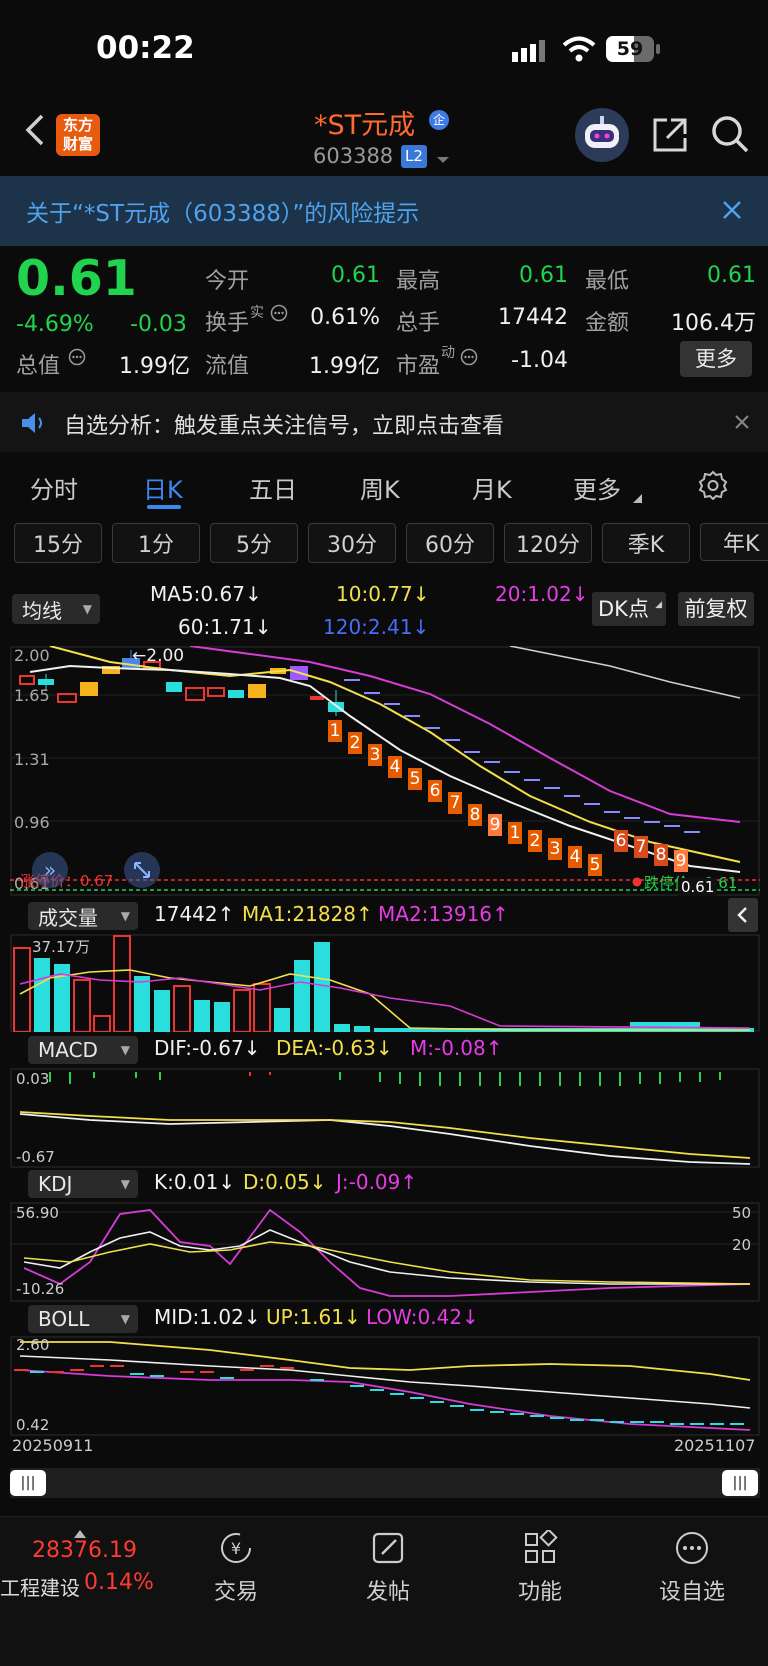 The width and height of the screenshot is (768, 1666). Describe the element at coordinates (579, 49) in the screenshot. I see `wifi-icon` at that location.